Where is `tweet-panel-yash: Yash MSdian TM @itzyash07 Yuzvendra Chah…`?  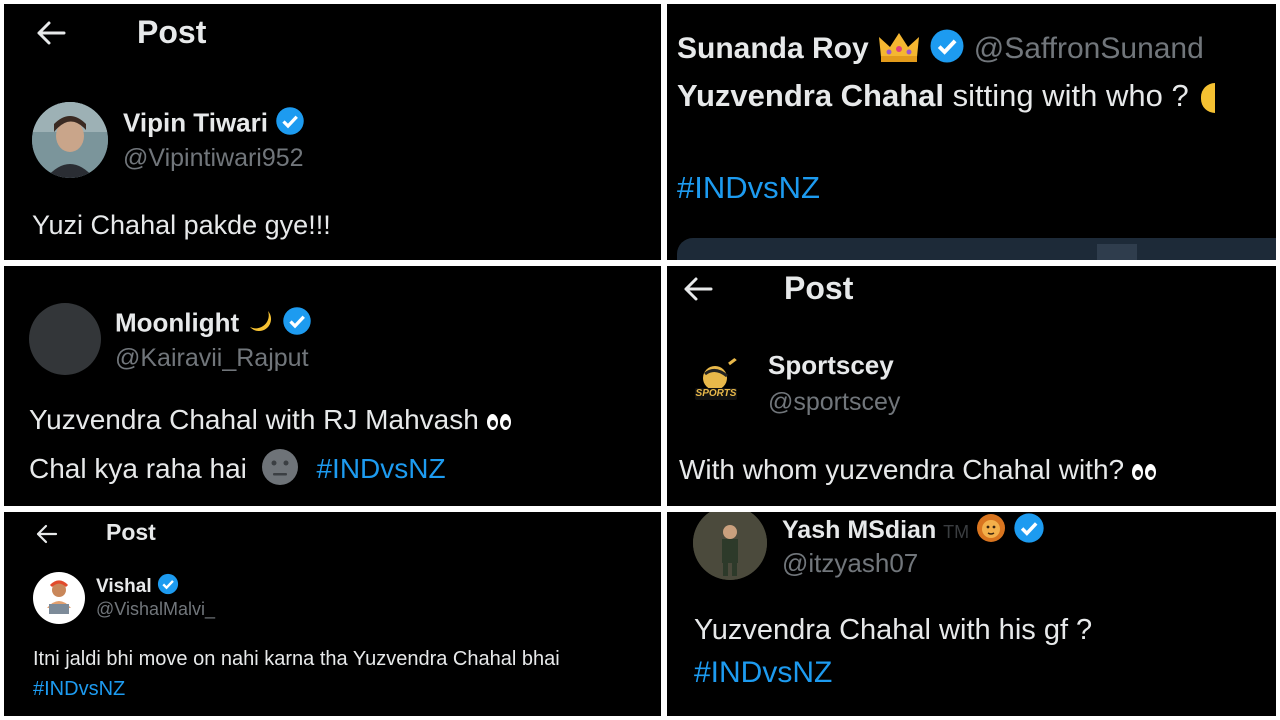
tweet-panel-yash: Yash MSdian TM @itzyash07 Yuzvendra Chah… is located at coordinates (971, 614).